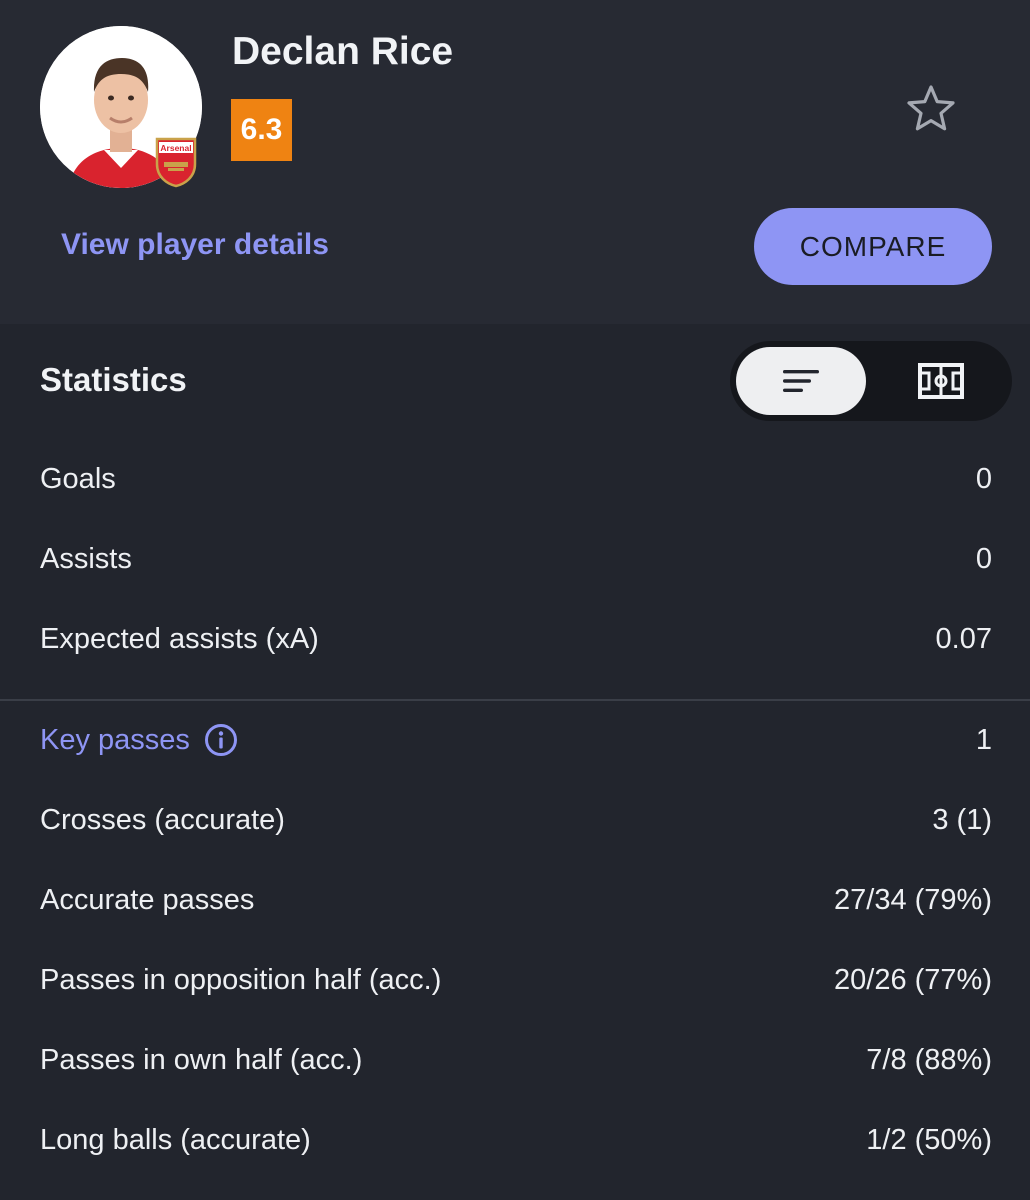 The height and width of the screenshot is (1200, 1030). Describe the element at coordinates (201, 1059) in the screenshot. I see `stat-label: Passes in own half (acc.)` at that location.